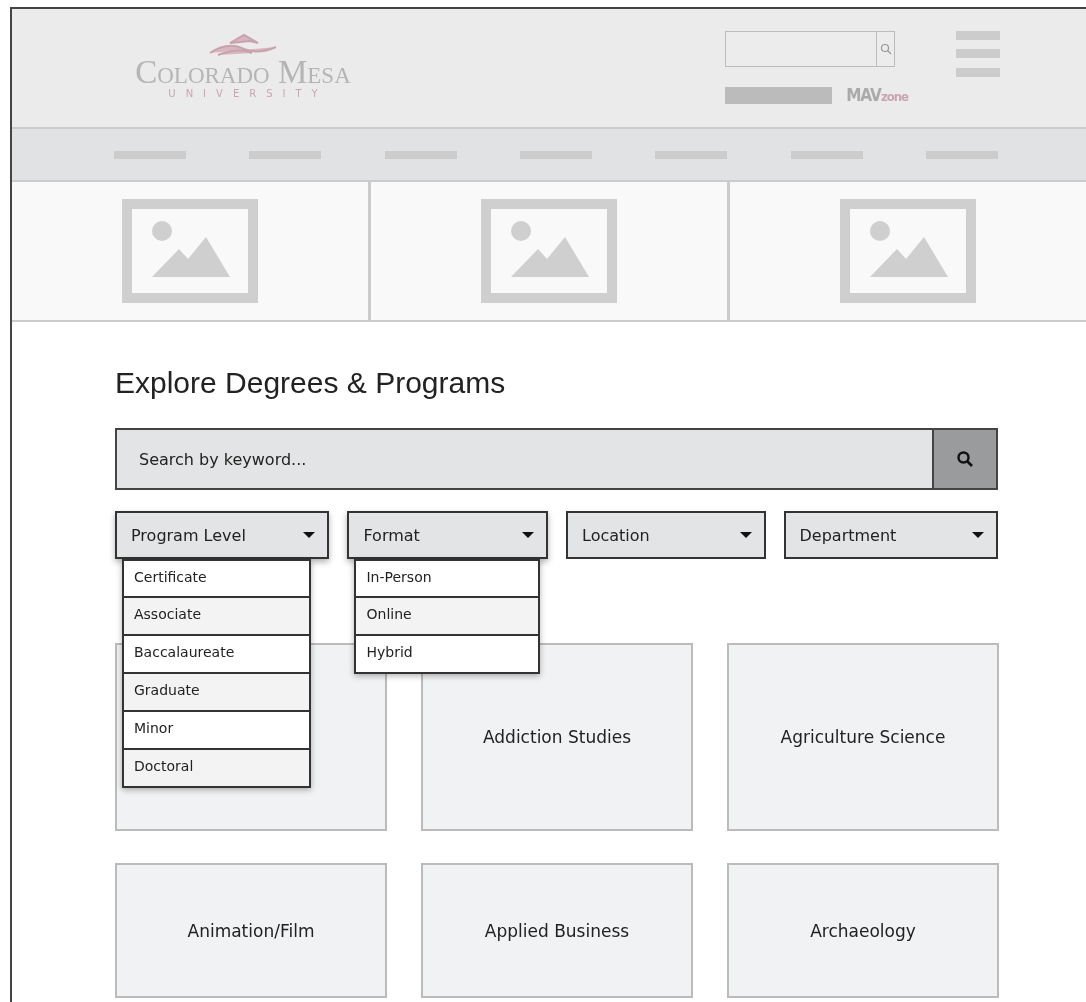 This screenshot has height=1002, width=1086. What do you see at coordinates (447, 653) in the screenshot?
I see `dropdown-option: Hybrid` at bounding box center [447, 653].